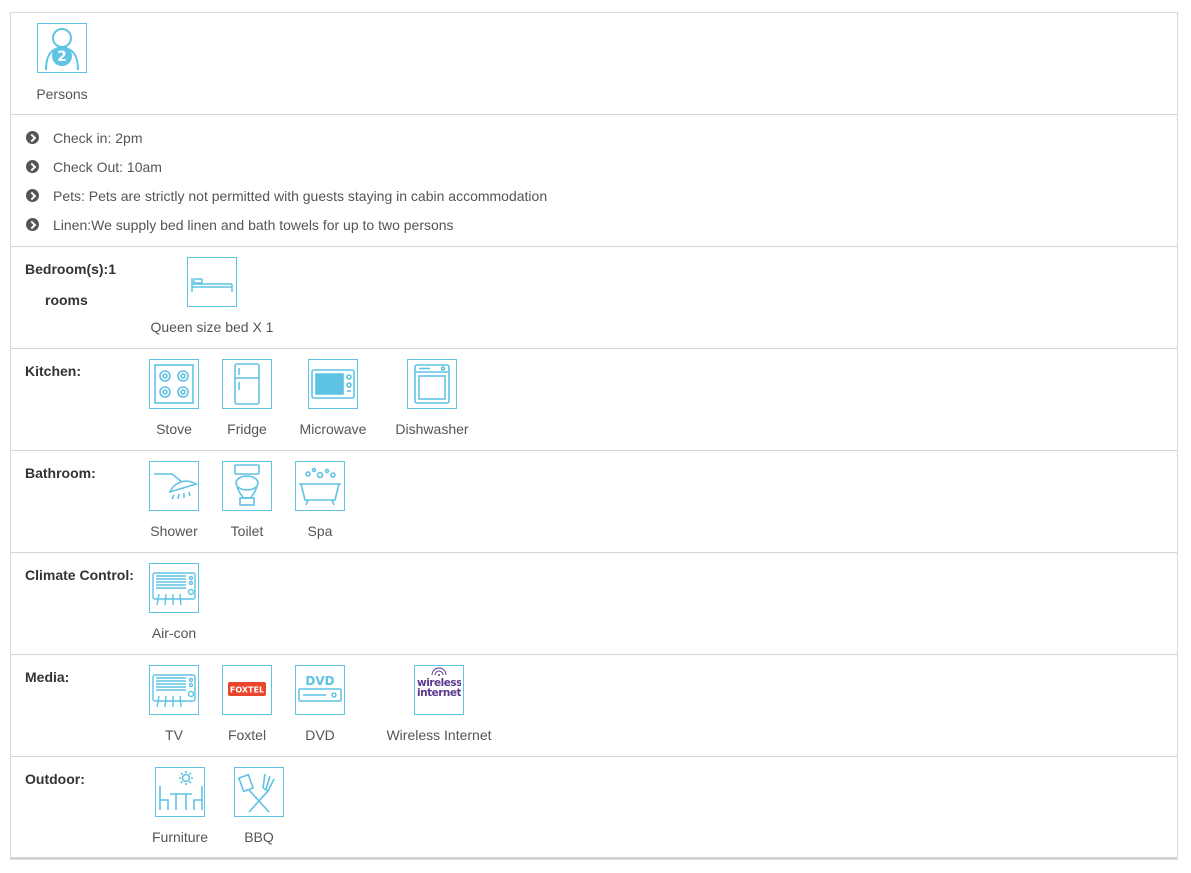  What do you see at coordinates (53, 371) in the screenshot?
I see `section-heading: Kitchen:` at bounding box center [53, 371].